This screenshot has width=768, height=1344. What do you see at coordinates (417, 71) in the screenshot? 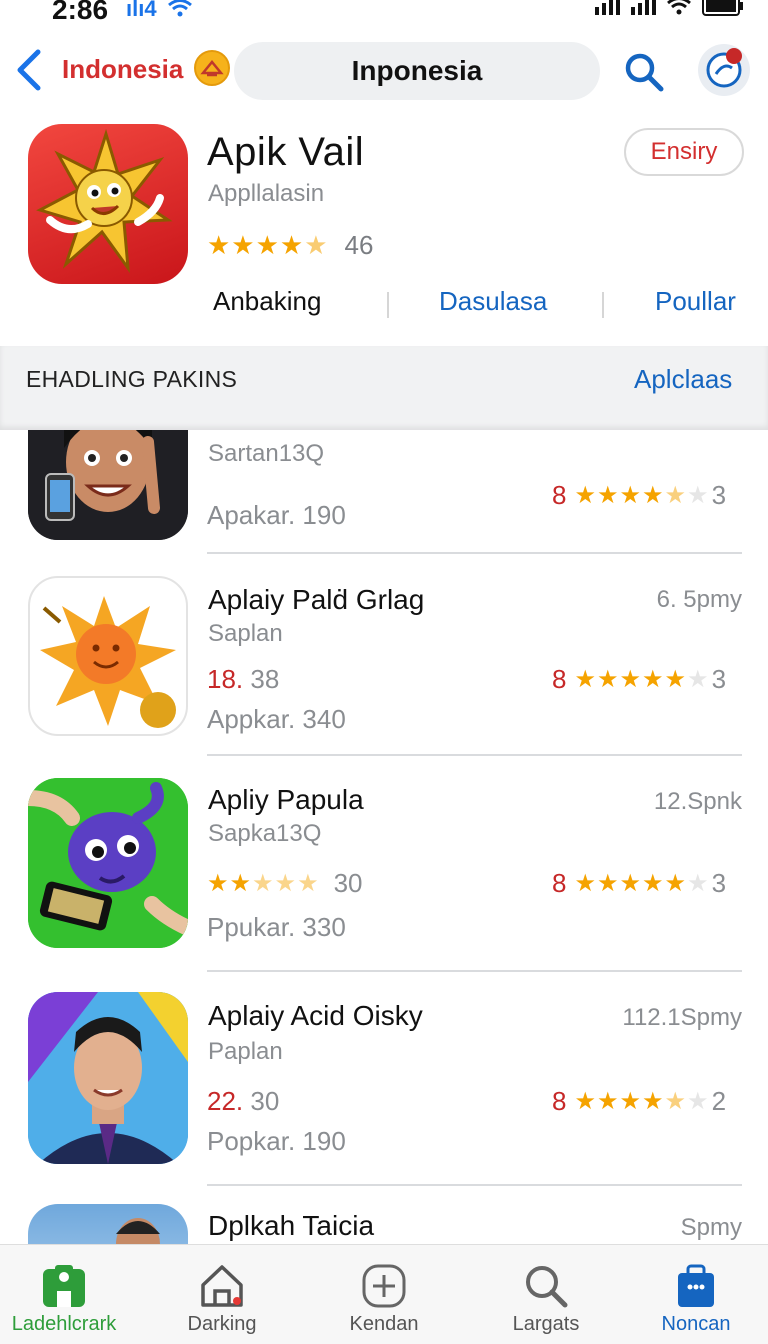
I see `search-field: Inponesia` at bounding box center [417, 71].